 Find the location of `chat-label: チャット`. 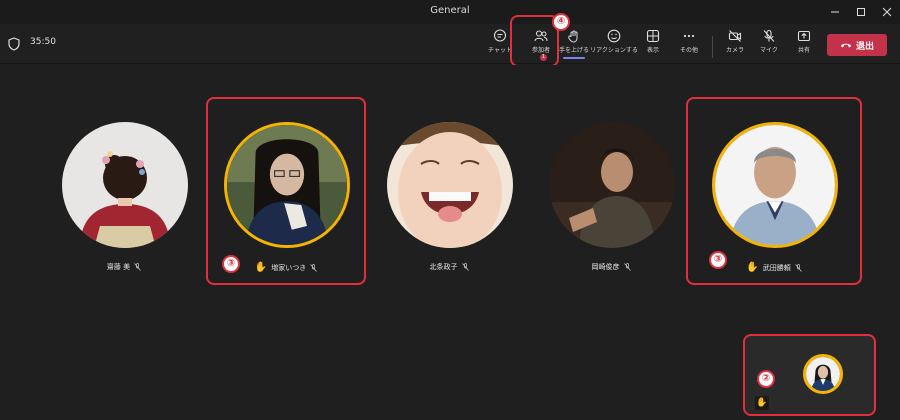

chat-label: チャット is located at coordinates (500, 50).